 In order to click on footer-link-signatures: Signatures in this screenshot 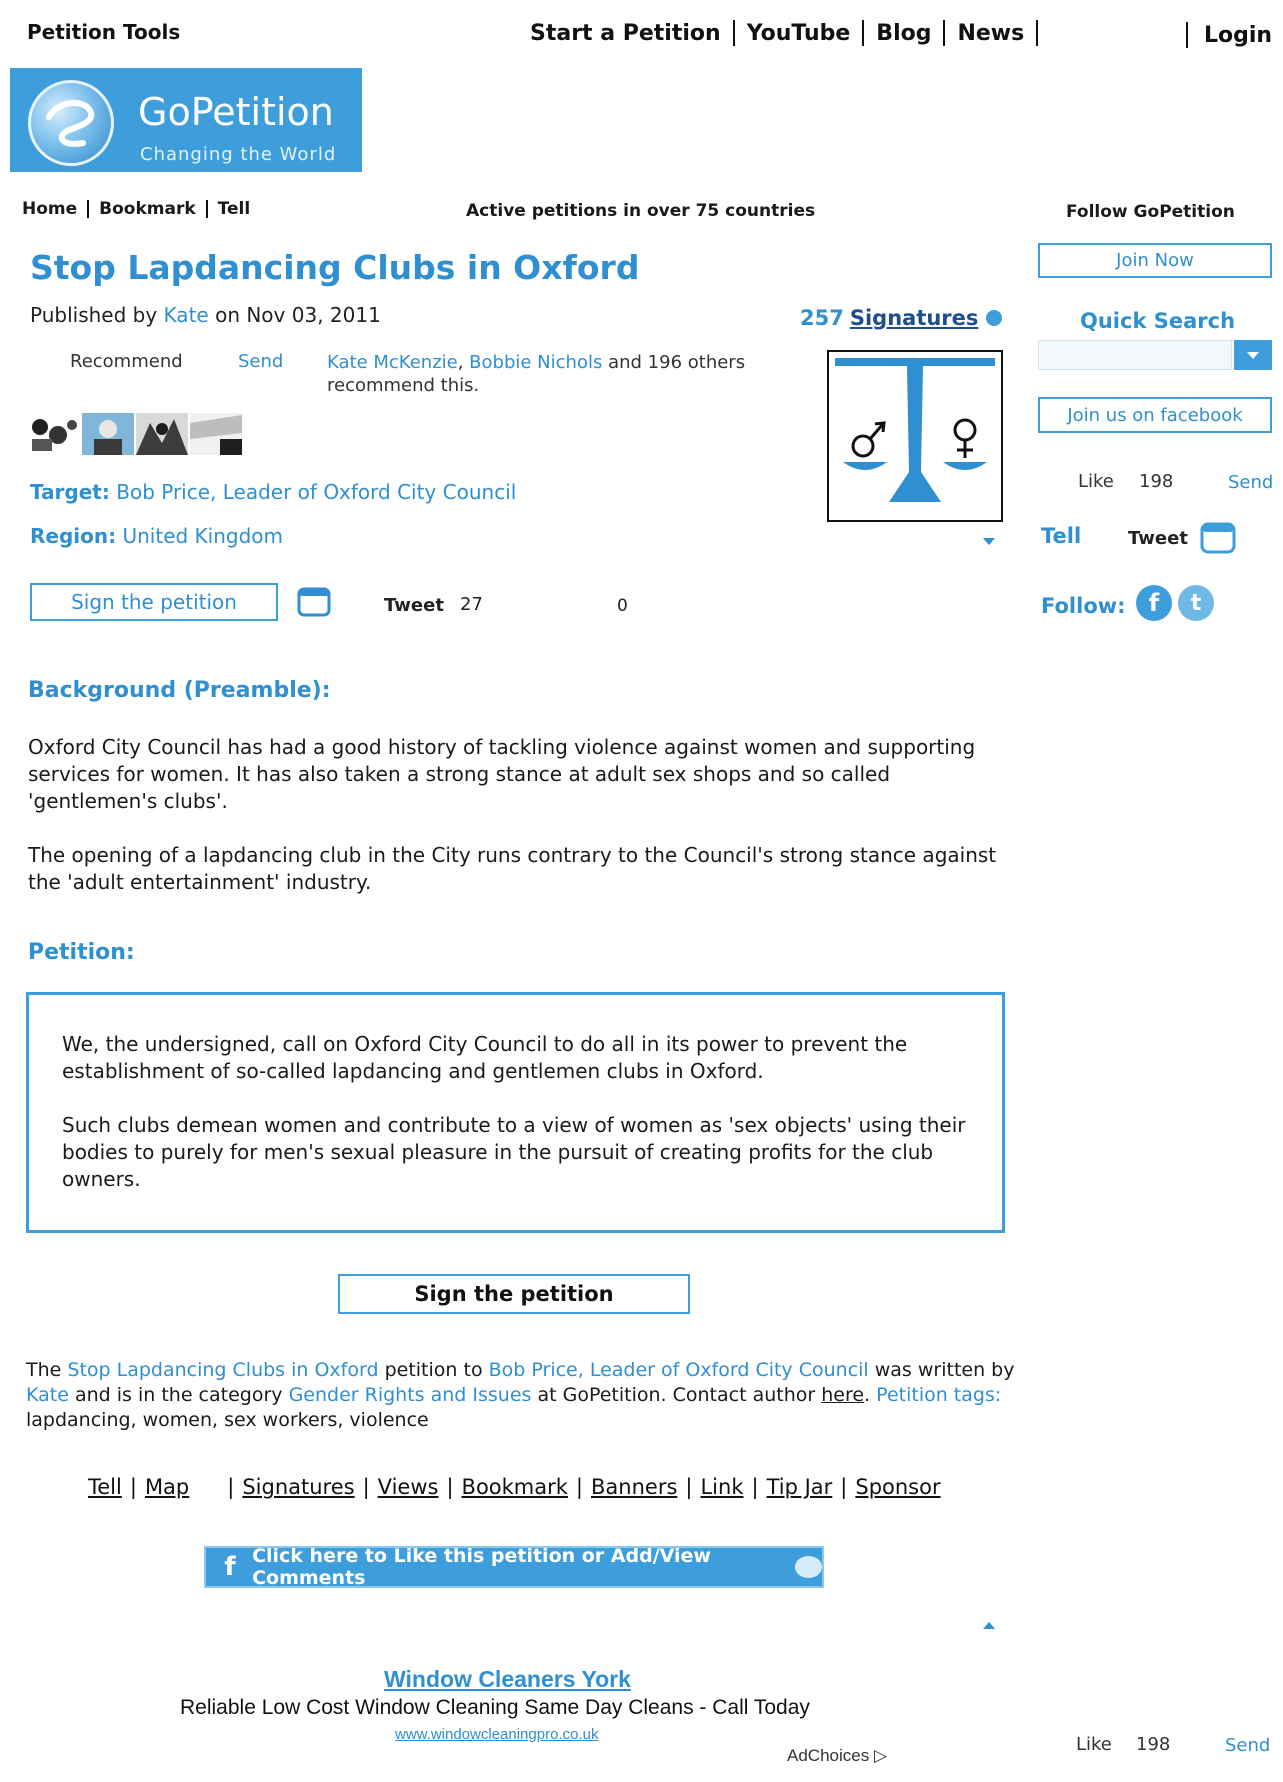, I will do `click(298, 1487)`.